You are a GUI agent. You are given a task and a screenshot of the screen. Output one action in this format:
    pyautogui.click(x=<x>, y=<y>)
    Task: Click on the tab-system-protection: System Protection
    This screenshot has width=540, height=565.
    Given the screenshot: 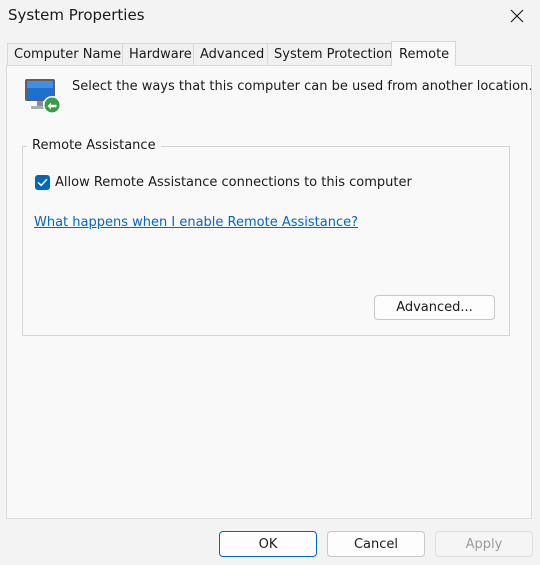 What is the action you would take?
    pyautogui.click(x=329, y=54)
    